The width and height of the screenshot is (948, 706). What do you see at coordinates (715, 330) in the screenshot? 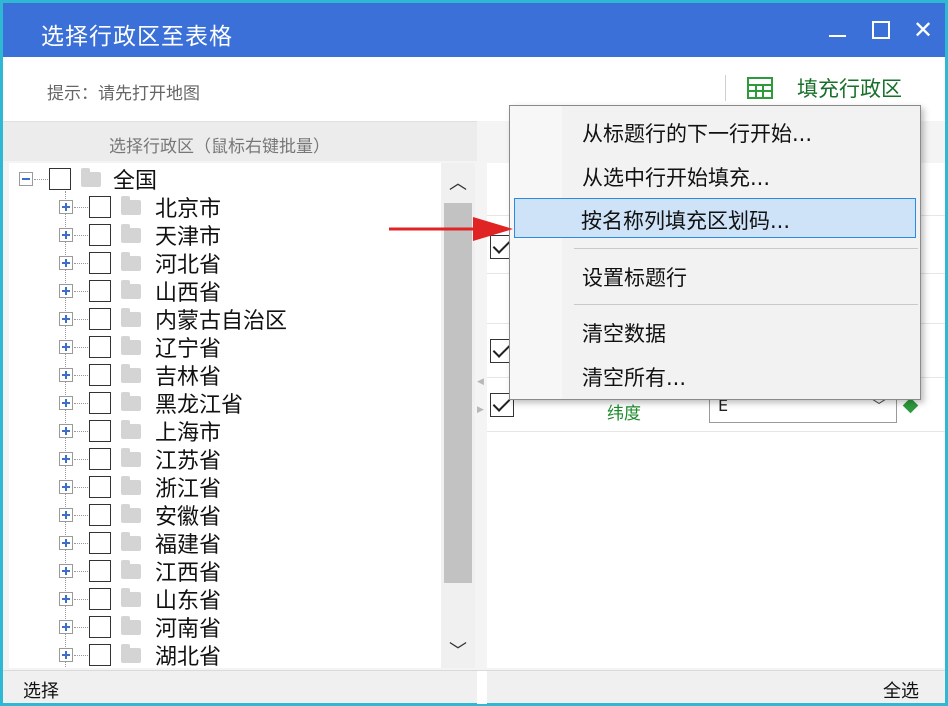
I see `menu-item-clear-data: 清空数据` at bounding box center [715, 330].